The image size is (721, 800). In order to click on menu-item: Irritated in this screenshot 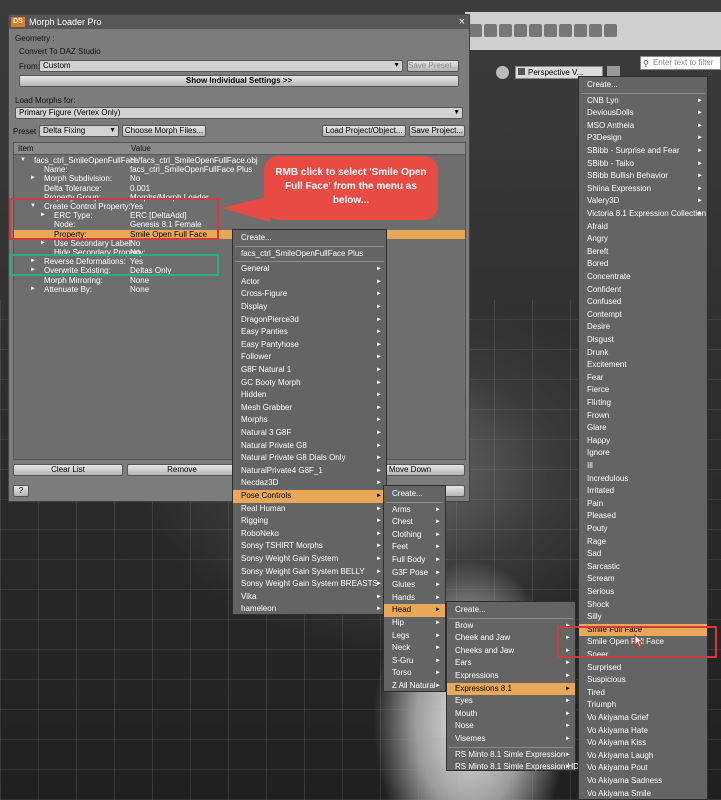, I will do `click(643, 491)`.